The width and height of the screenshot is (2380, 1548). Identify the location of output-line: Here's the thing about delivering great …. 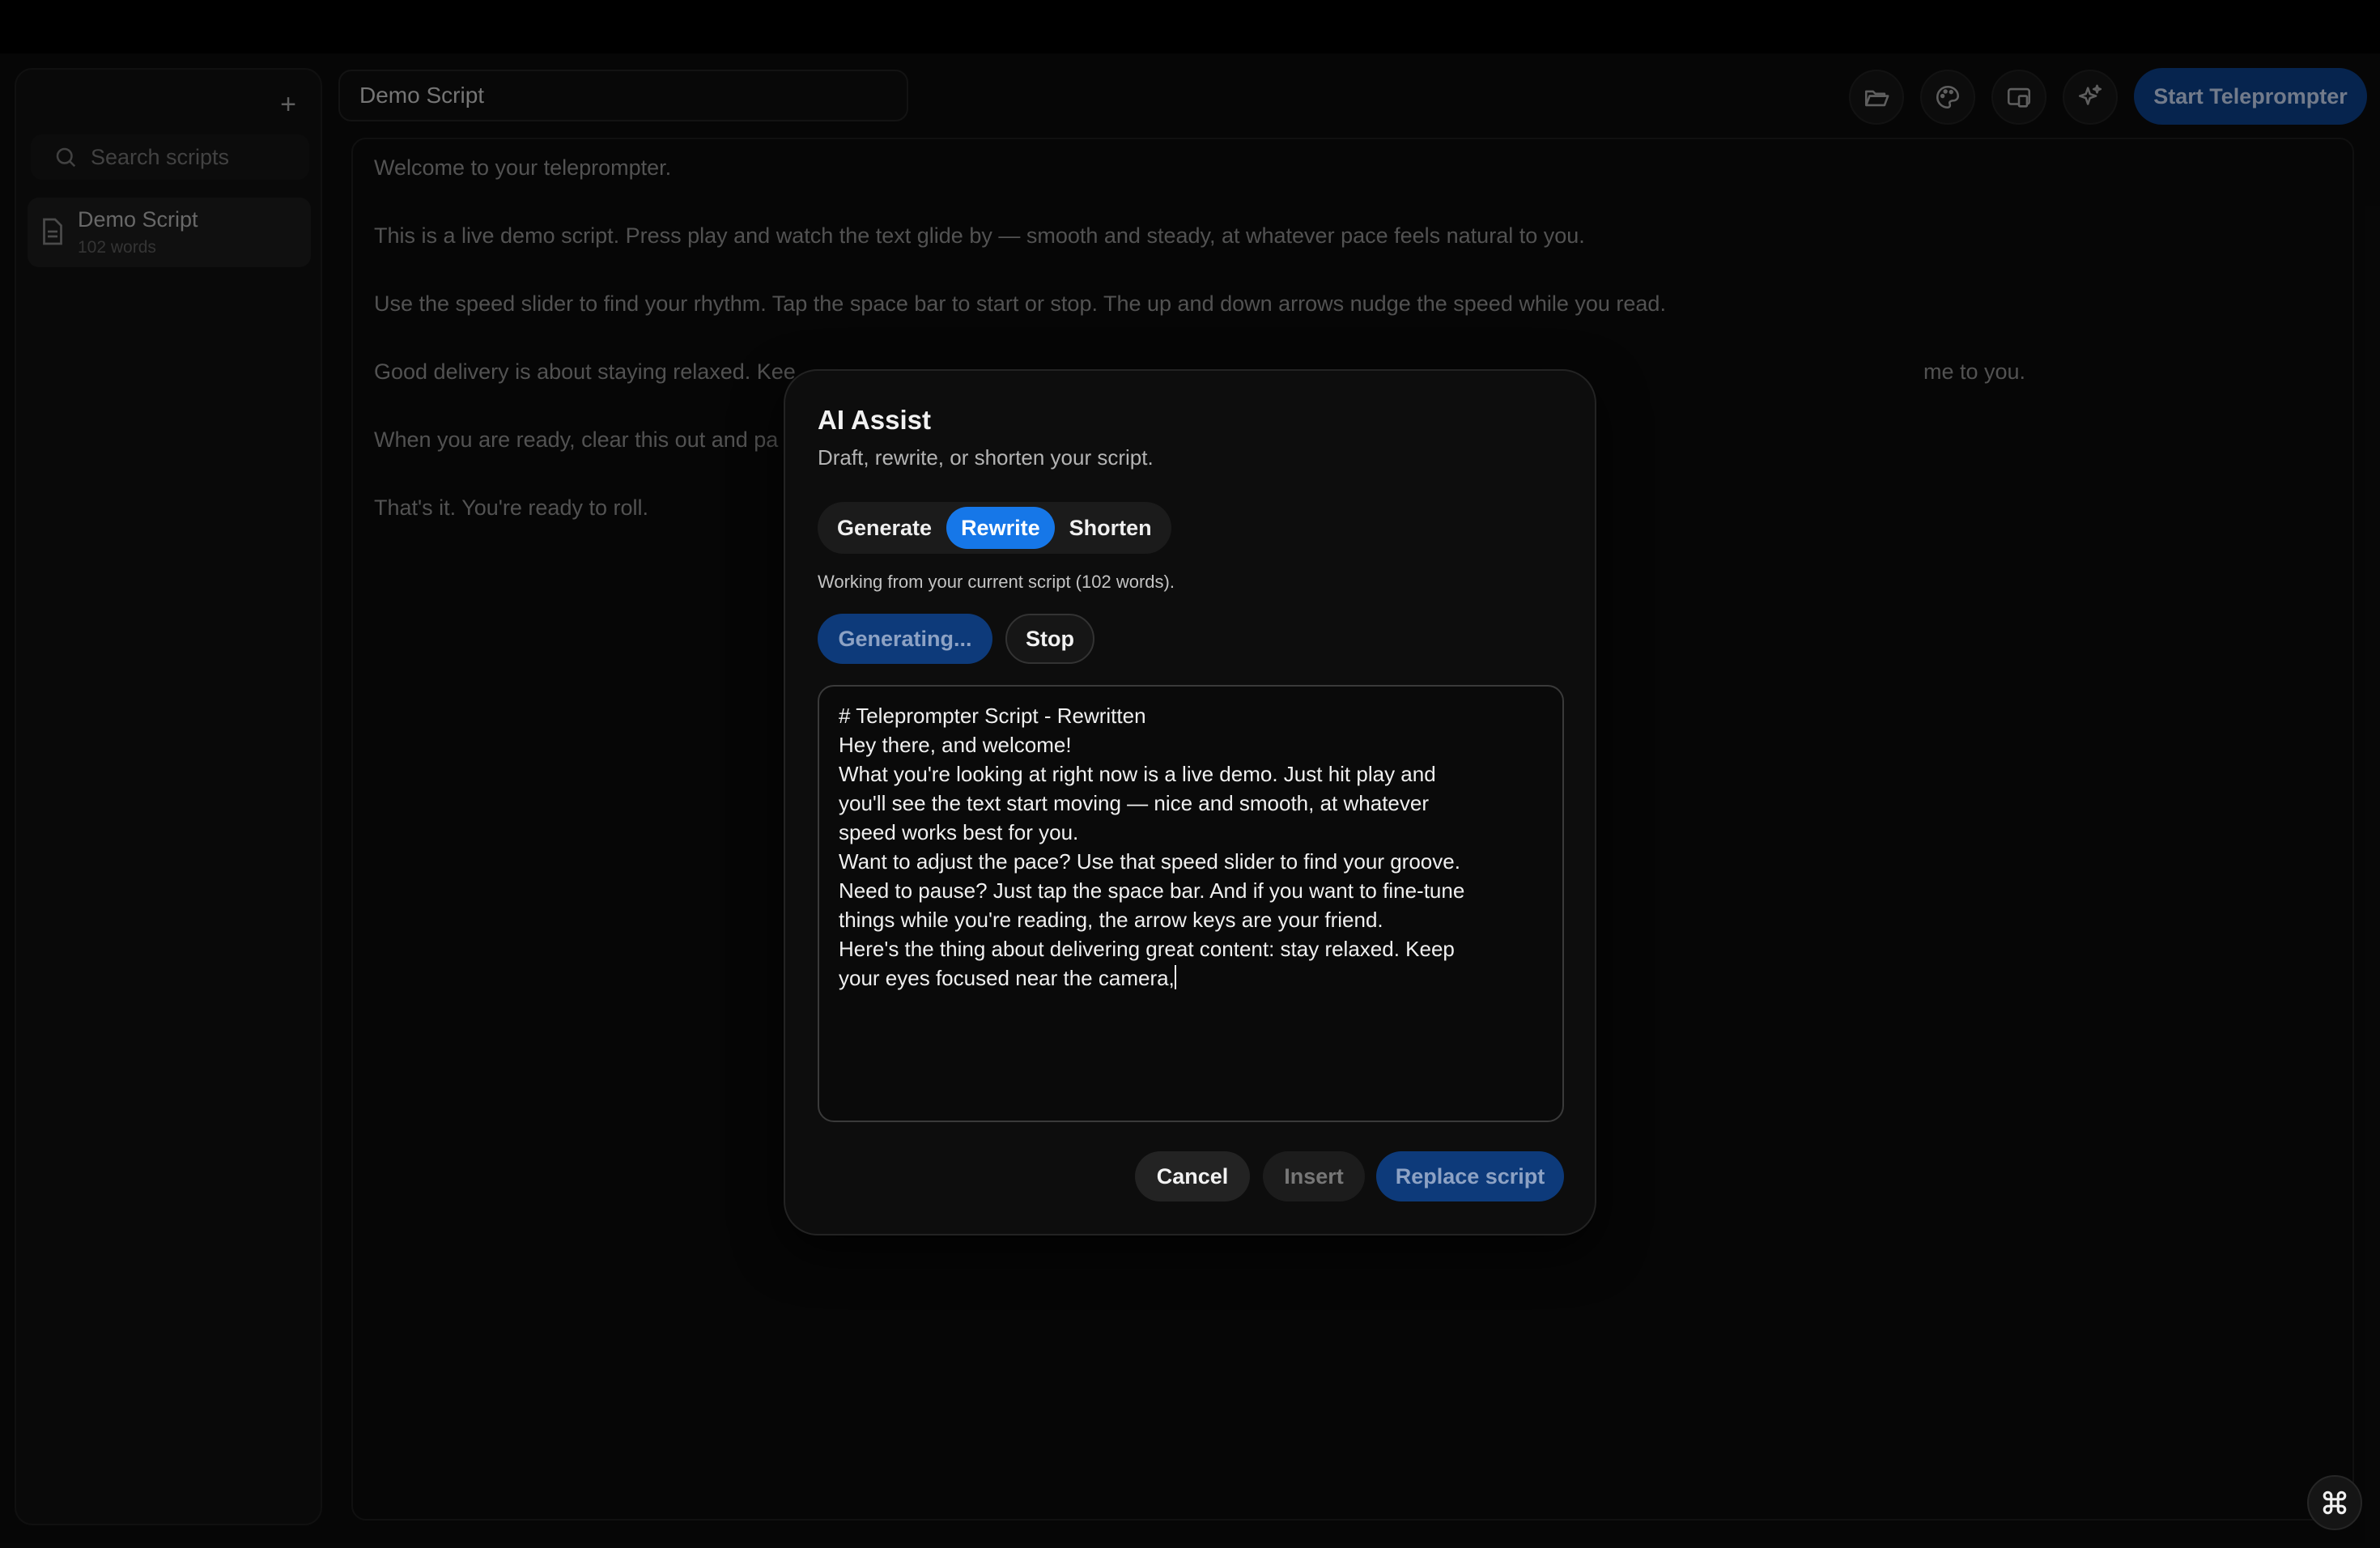
(1147, 949).